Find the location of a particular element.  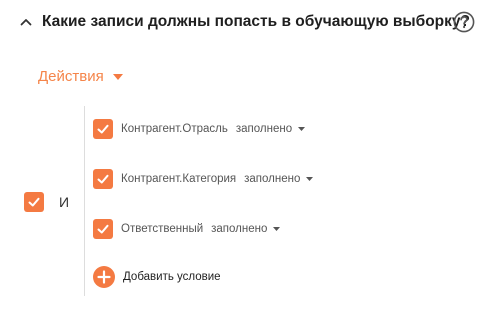

add-condition-button: Добавить условие is located at coordinates (157, 277).